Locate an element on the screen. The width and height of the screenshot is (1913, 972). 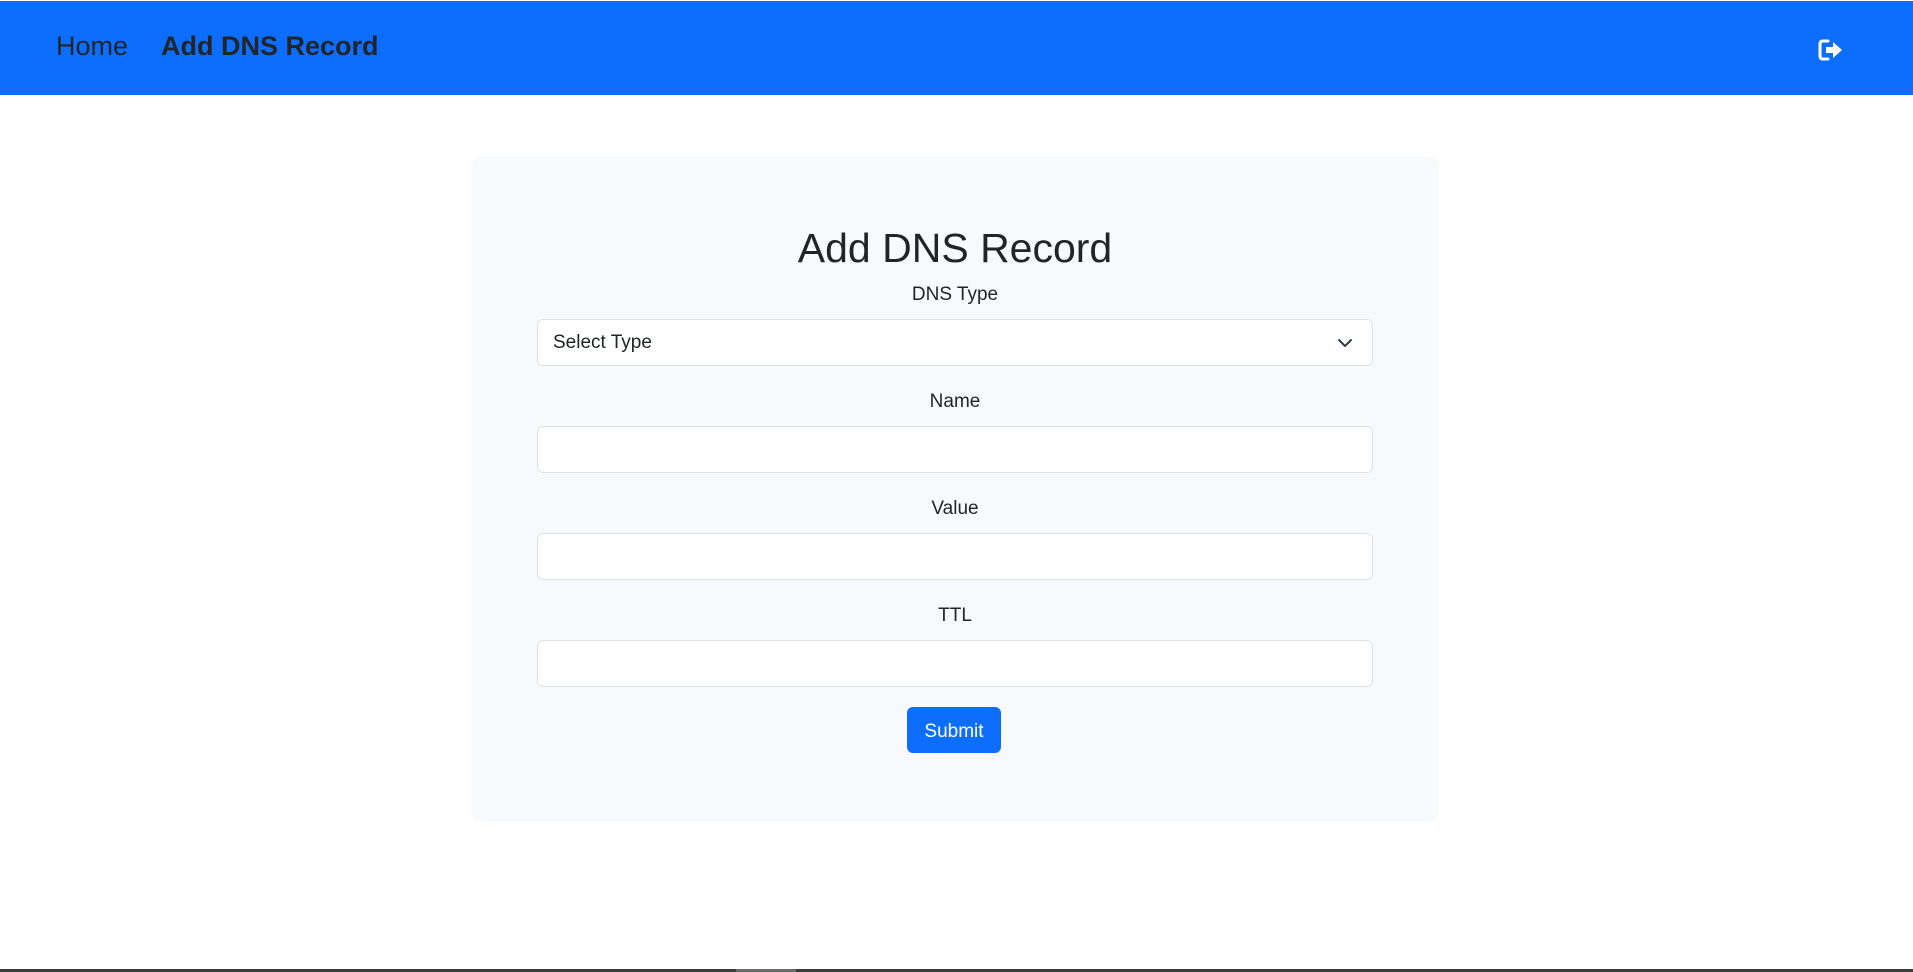
value-label: Value is located at coordinates (955, 508).